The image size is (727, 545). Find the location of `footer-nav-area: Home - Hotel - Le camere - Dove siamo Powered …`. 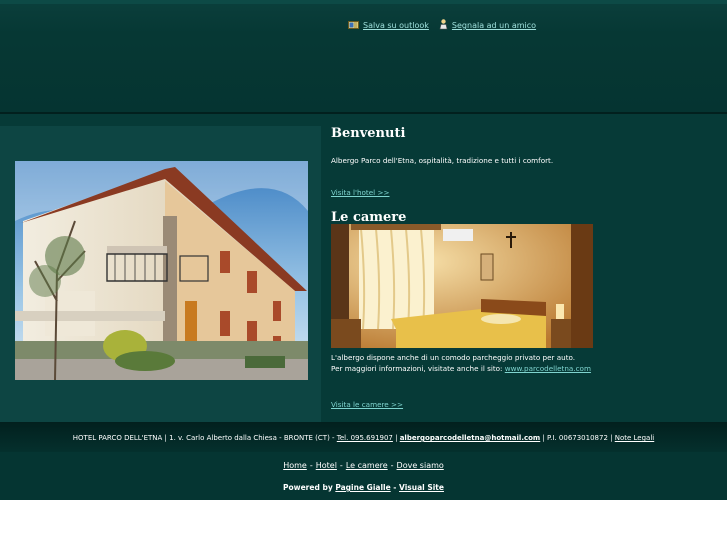

footer-nav-area: Home - Hotel - Le camere - Dove siamo Powered … is located at coordinates (363, 476).